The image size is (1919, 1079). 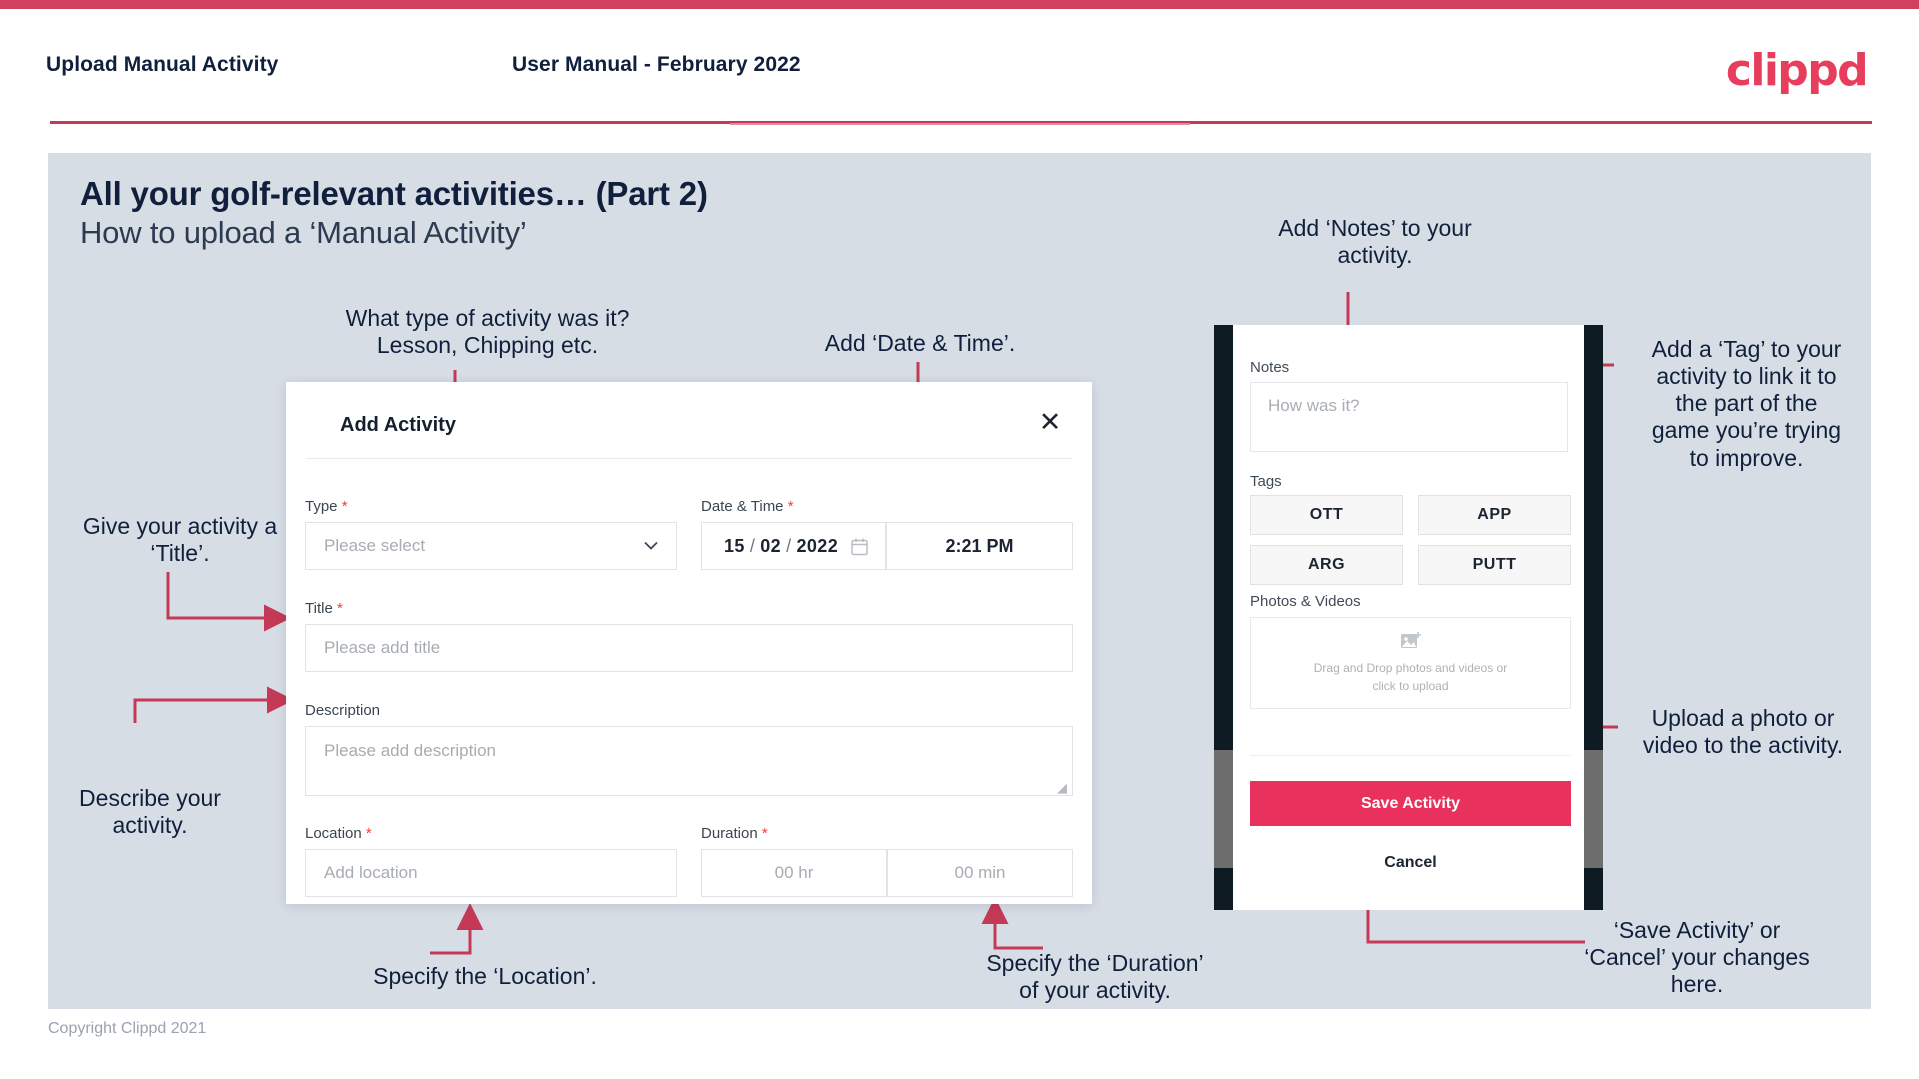 What do you see at coordinates (333, 833) in the screenshot?
I see `location-label-text: Location` at bounding box center [333, 833].